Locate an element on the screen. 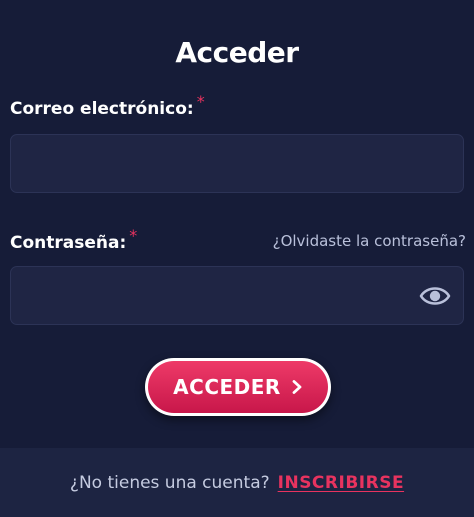 This screenshot has height=517, width=474. signup-link: INSCRIBIRSE is located at coordinates (341, 483).